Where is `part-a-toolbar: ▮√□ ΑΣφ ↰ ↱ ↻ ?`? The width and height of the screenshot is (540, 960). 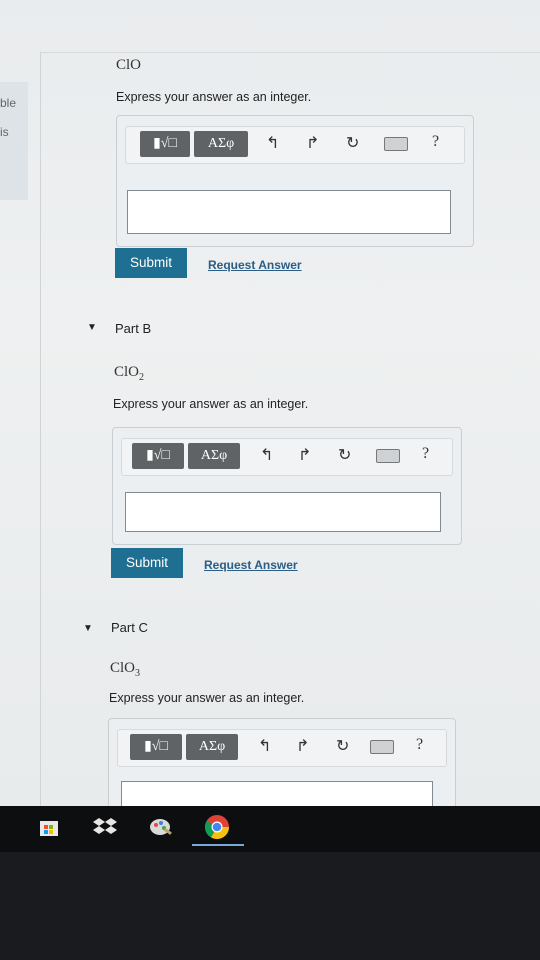 part-a-toolbar: ▮√□ ΑΣφ ↰ ↱ ↻ ? is located at coordinates (295, 145).